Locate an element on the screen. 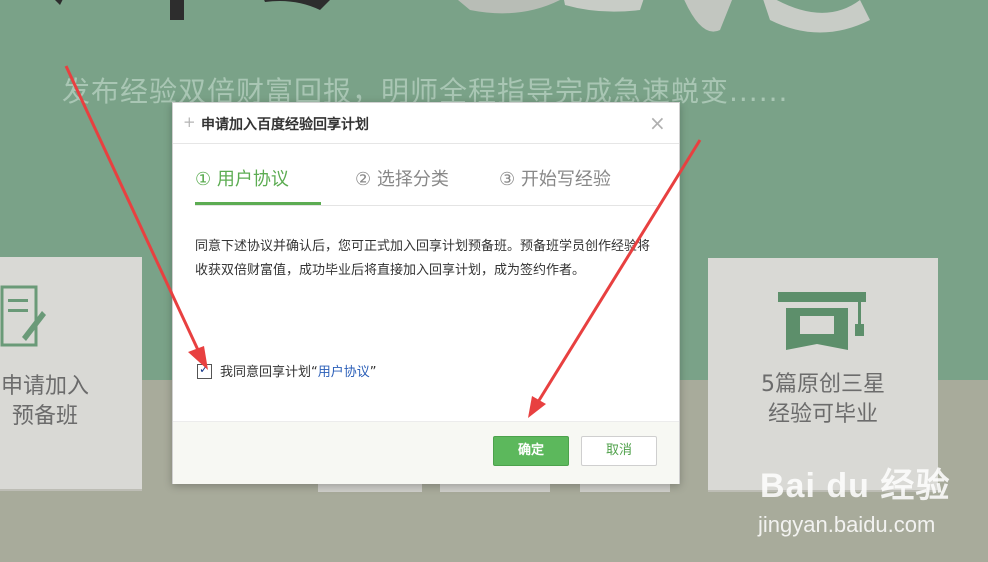  cancel-button: 取消 is located at coordinates (619, 451).